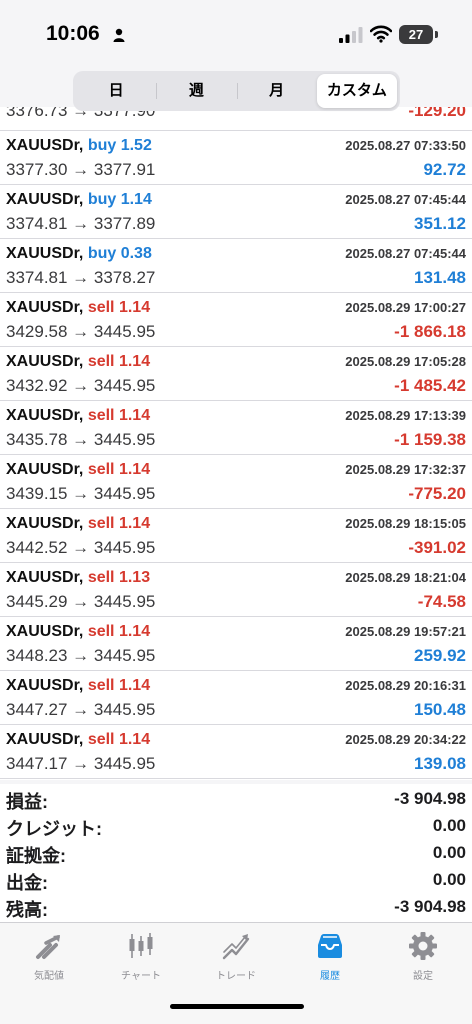  Describe the element at coordinates (81, 601) in the screenshot. I see `deal-prices: 3445.29 → 3445.95` at that location.